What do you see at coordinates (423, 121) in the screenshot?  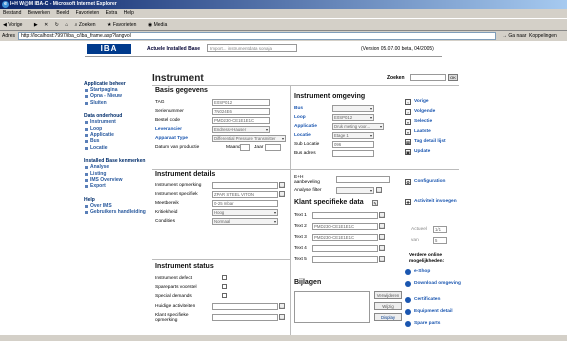 I see `selection-label: Selectie` at bounding box center [423, 121].